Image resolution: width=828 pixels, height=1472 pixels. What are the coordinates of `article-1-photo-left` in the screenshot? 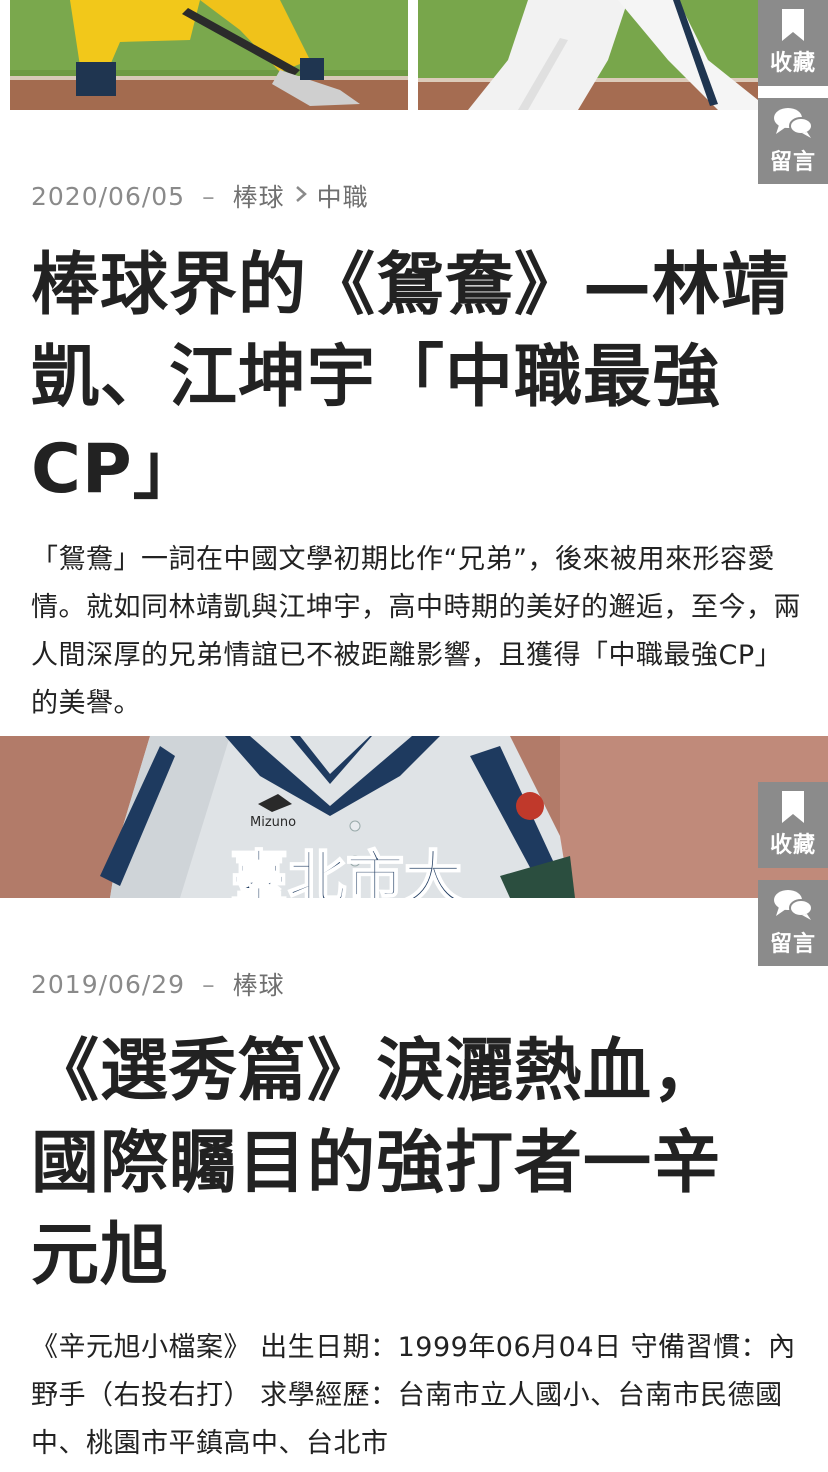 It's located at (209, 55).